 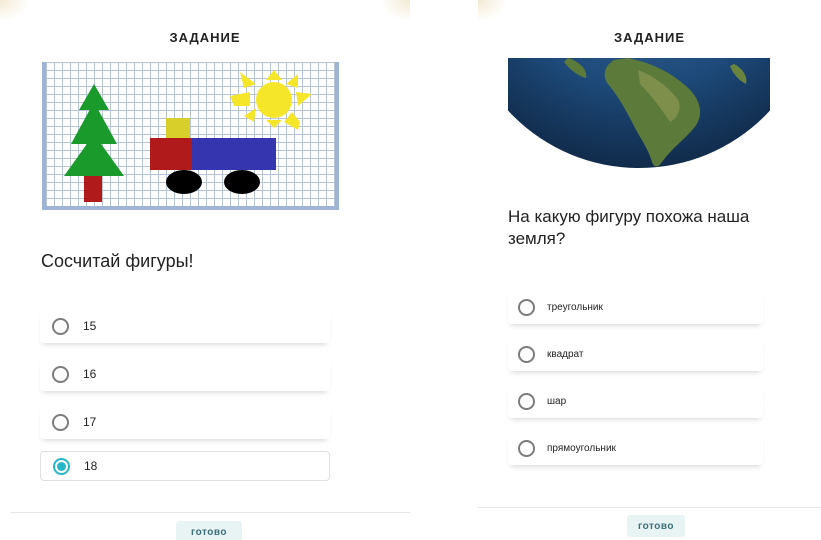 What do you see at coordinates (581, 448) in the screenshot?
I see `option-label: прямоугольник` at bounding box center [581, 448].